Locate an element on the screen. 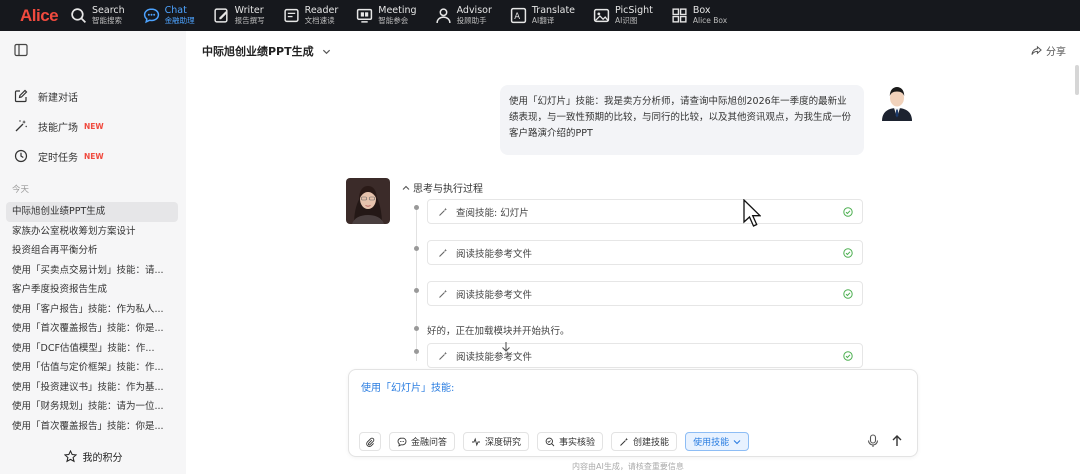 The image size is (1080, 474). execution-step: 查阅技能: 幻灯片 is located at coordinates (645, 211).